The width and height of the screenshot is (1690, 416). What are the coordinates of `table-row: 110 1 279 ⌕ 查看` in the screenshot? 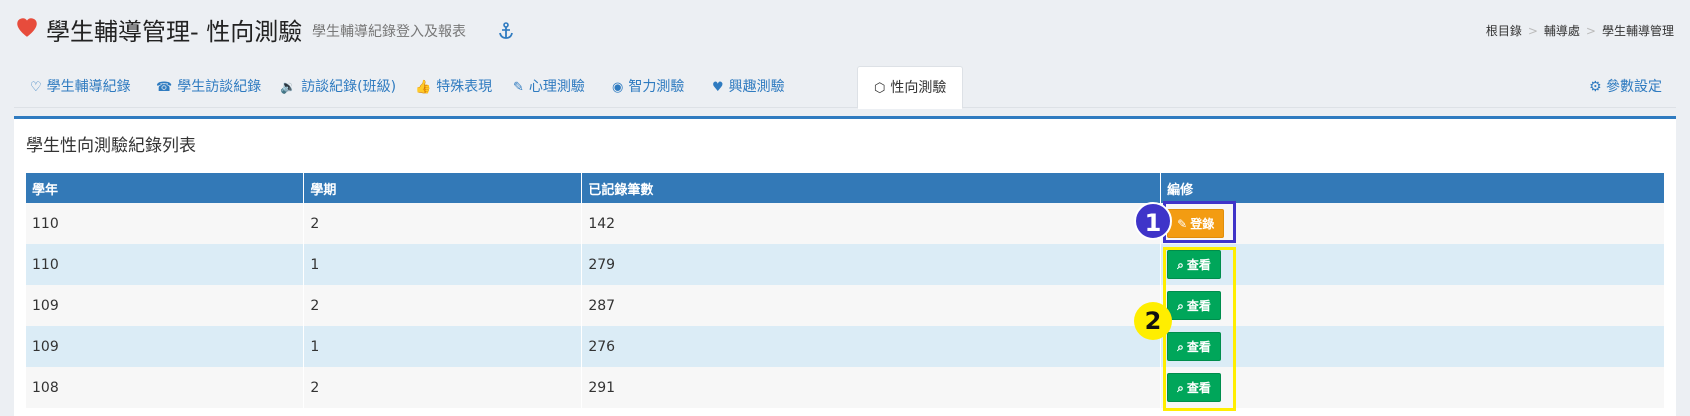 It's located at (845, 264).